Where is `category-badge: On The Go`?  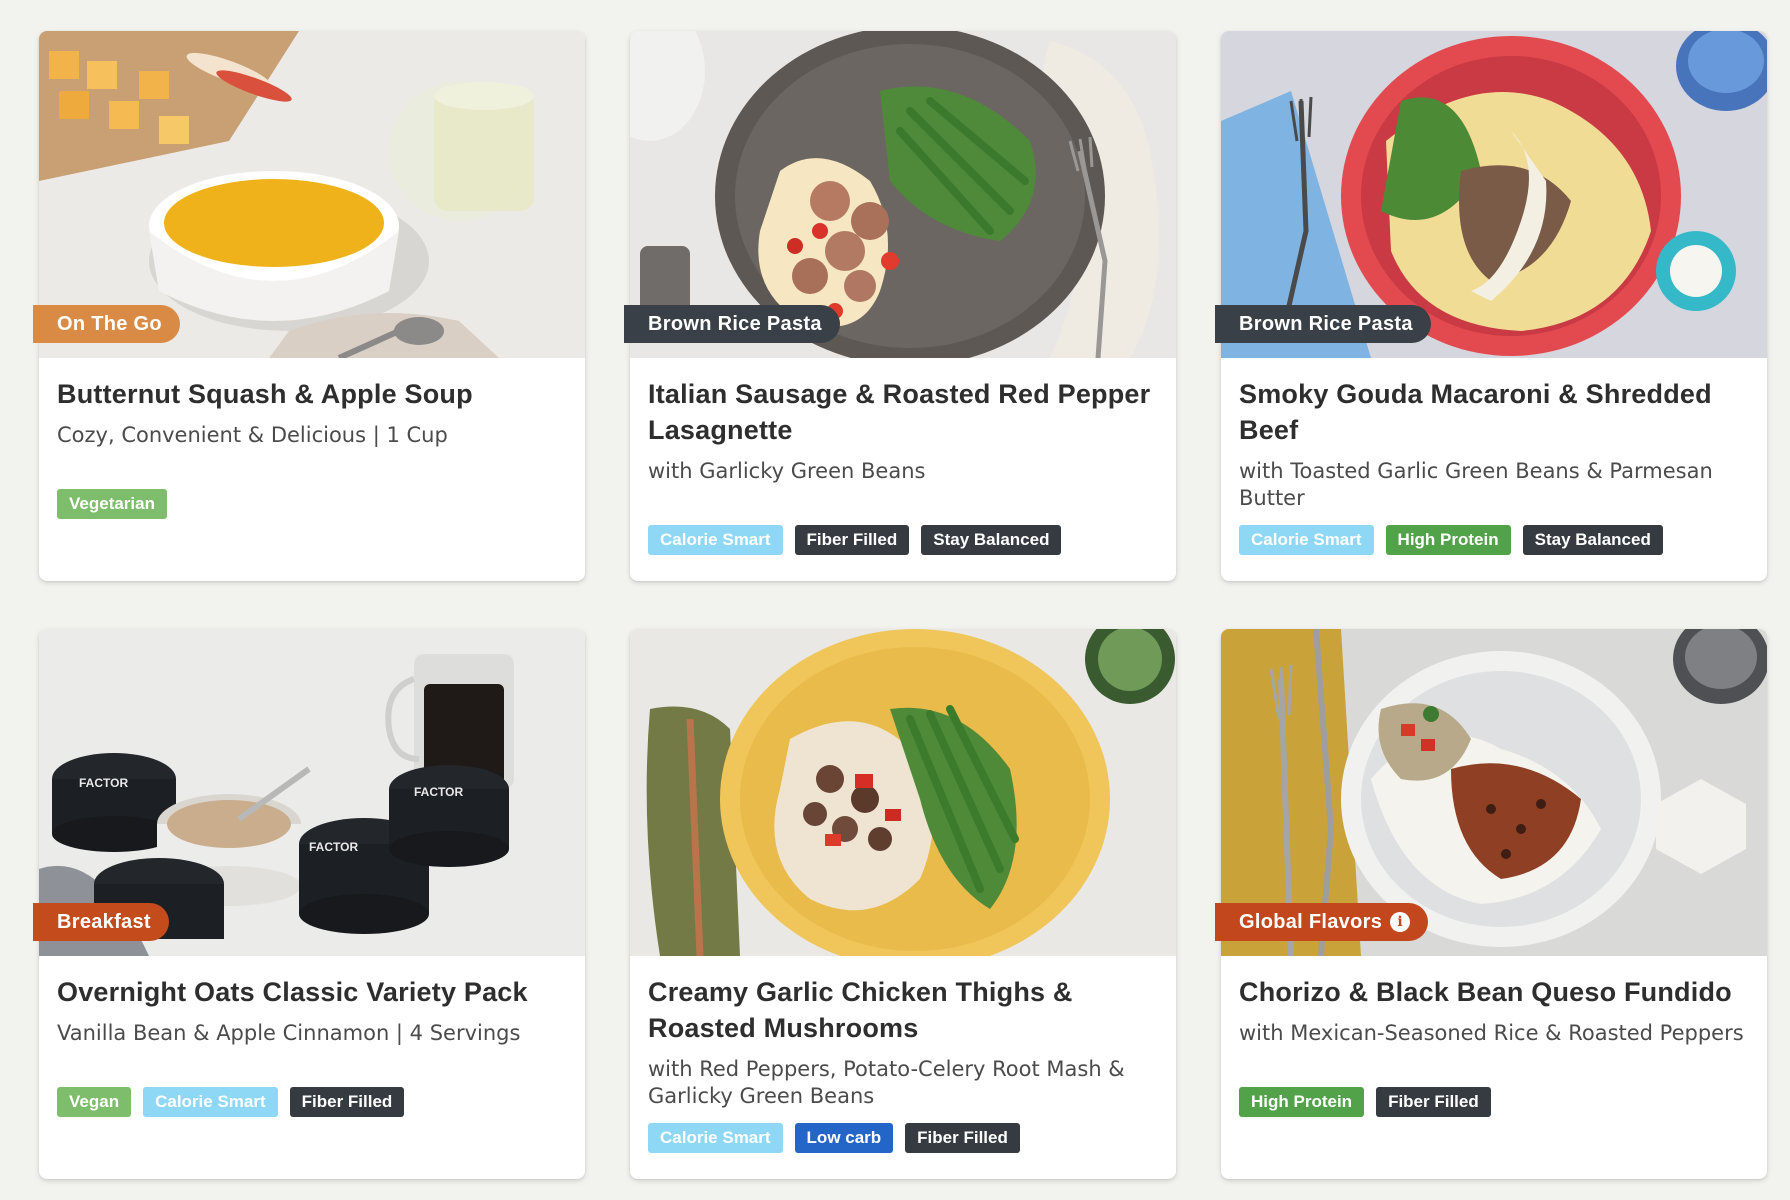
category-badge: On The Go is located at coordinates (106, 324).